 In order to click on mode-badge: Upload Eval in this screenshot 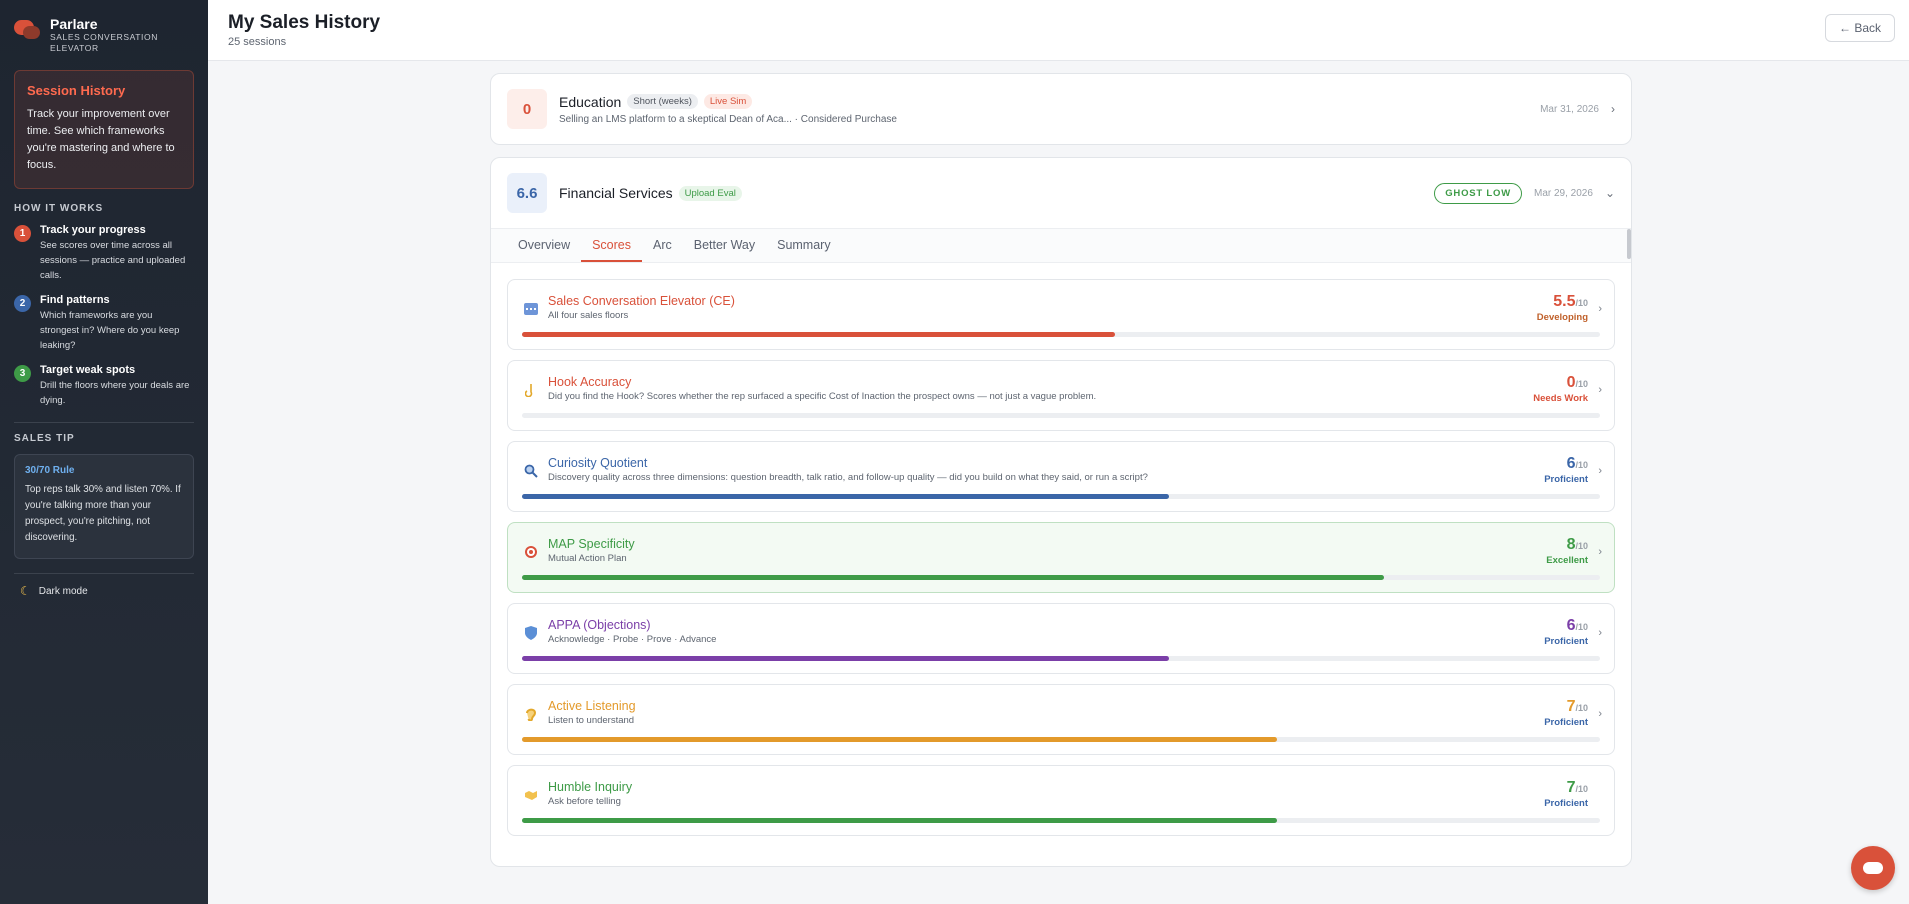, I will do `click(710, 193)`.